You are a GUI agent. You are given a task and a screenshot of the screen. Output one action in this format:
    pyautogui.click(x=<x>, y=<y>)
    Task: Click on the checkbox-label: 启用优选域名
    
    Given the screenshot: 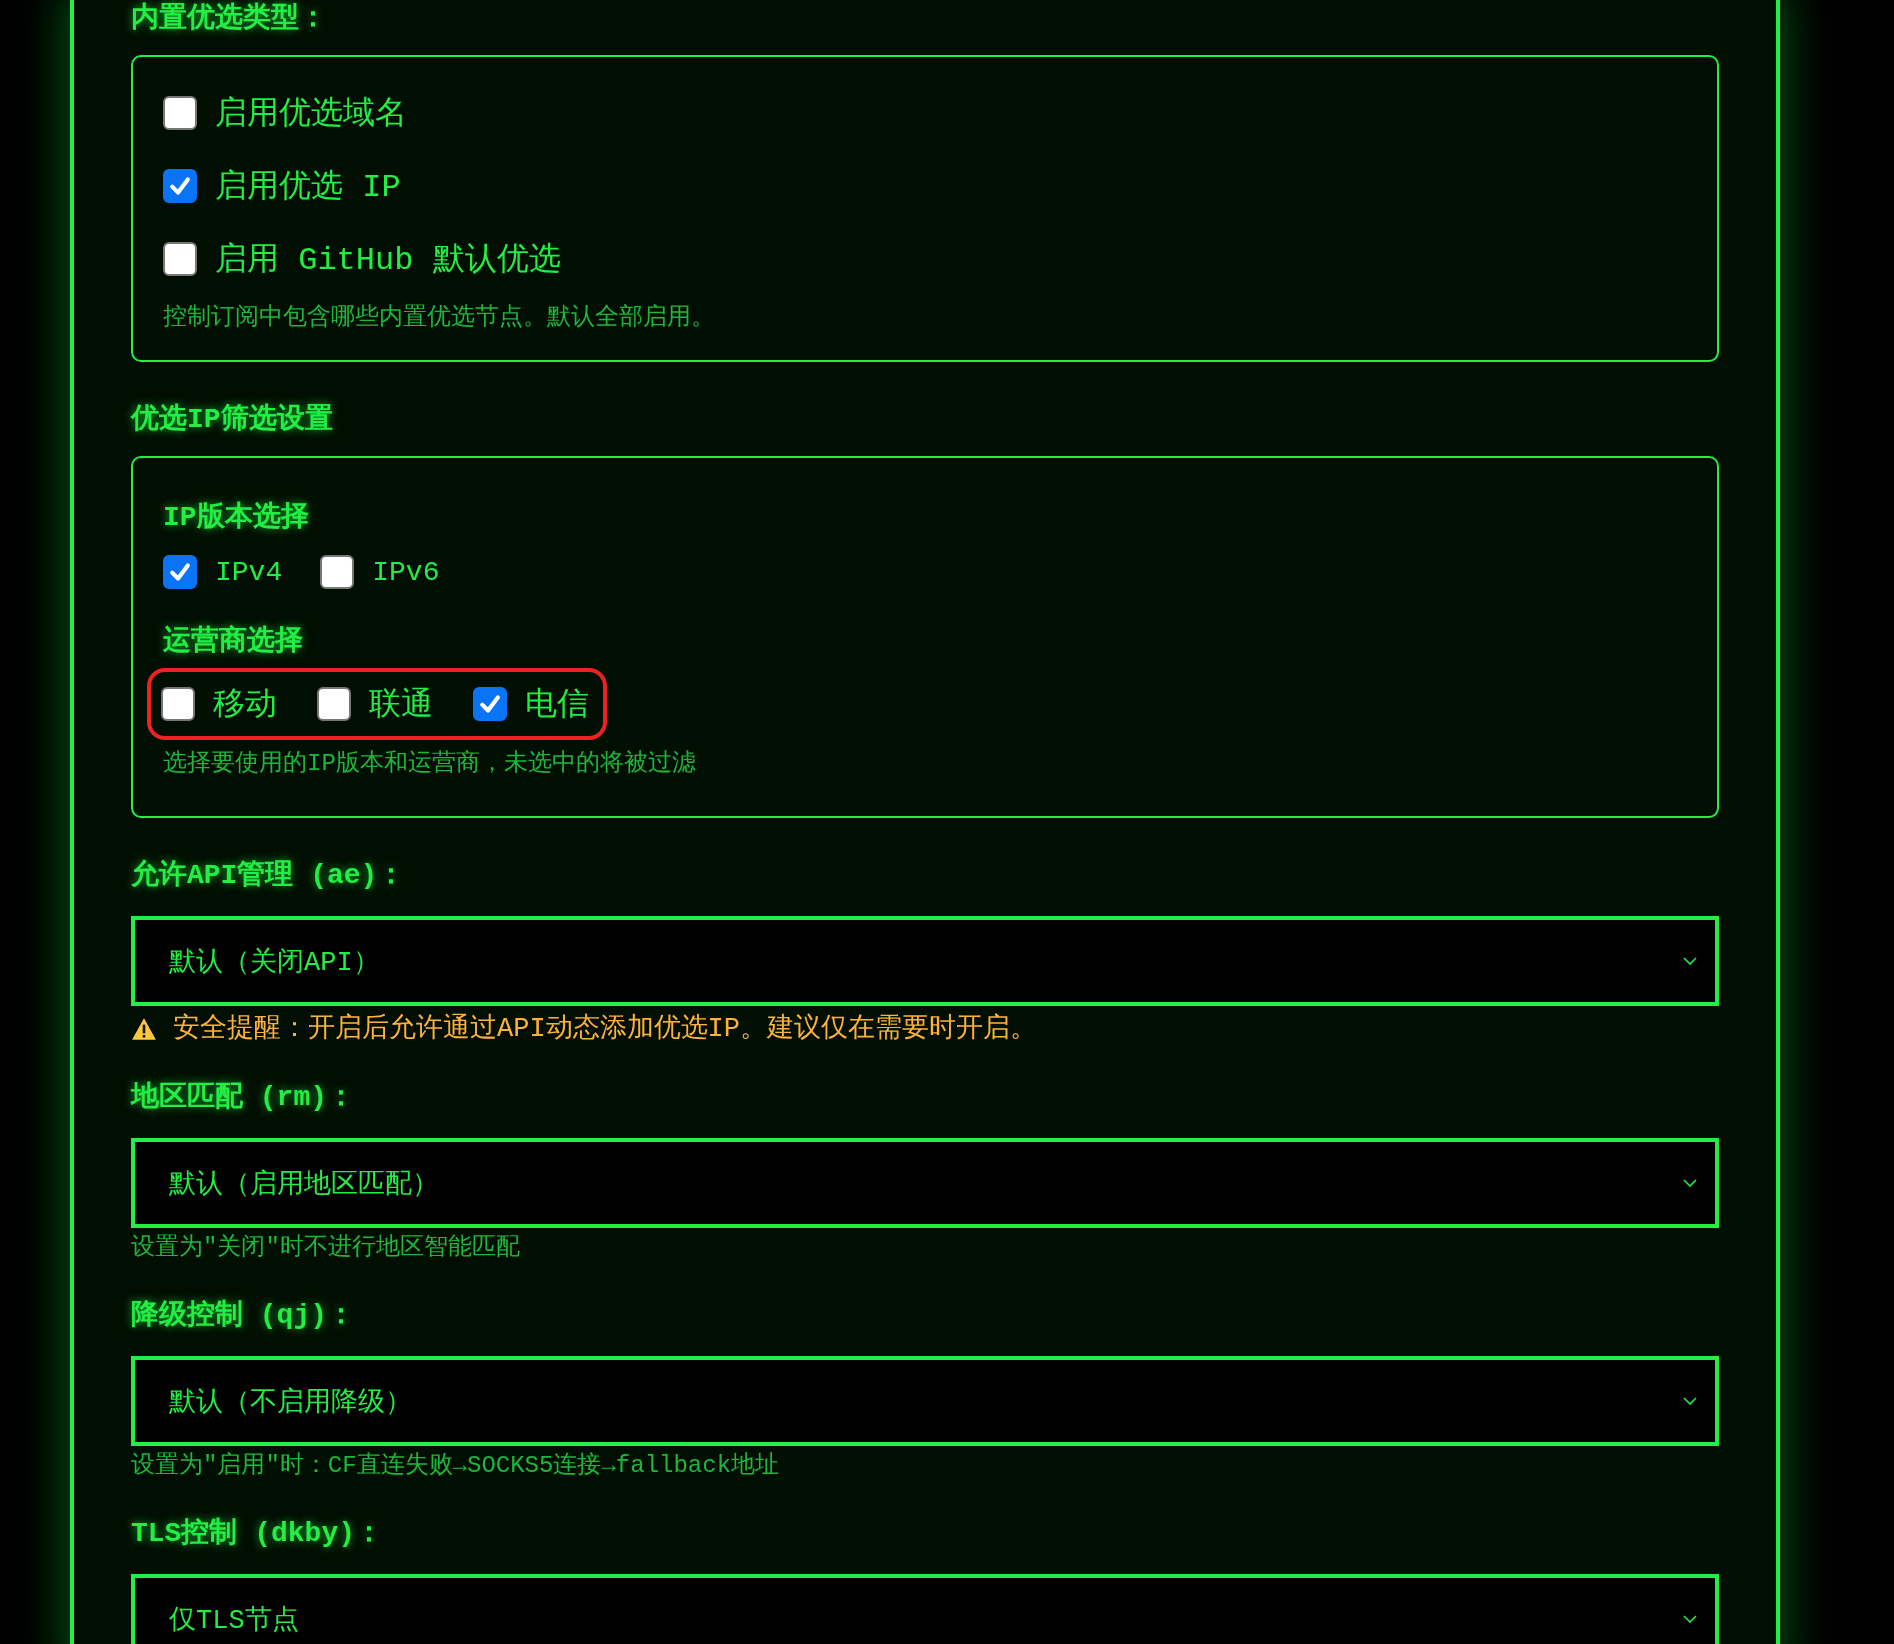 What is the action you would take?
    pyautogui.click(x=311, y=115)
    